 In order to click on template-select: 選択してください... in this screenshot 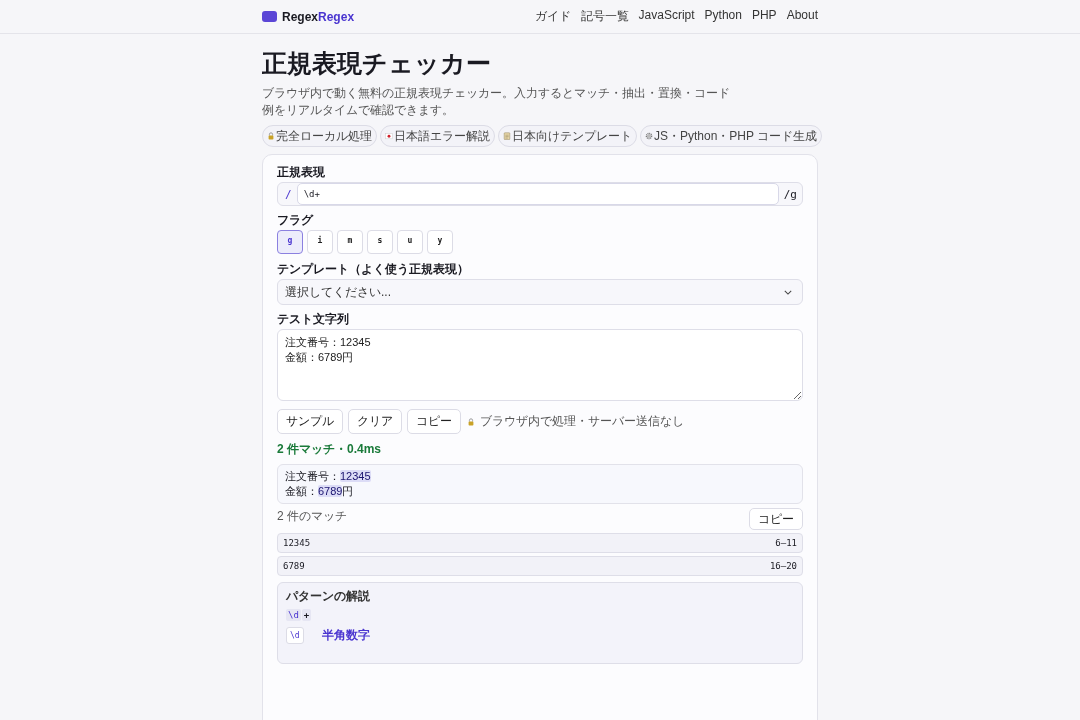, I will do `click(540, 292)`.